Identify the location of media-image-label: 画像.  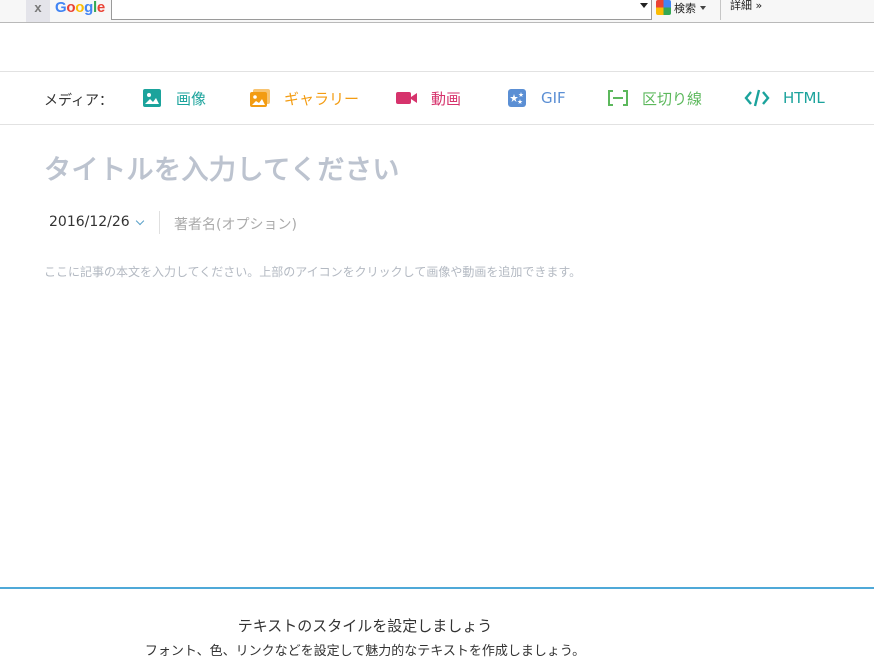
(191, 98).